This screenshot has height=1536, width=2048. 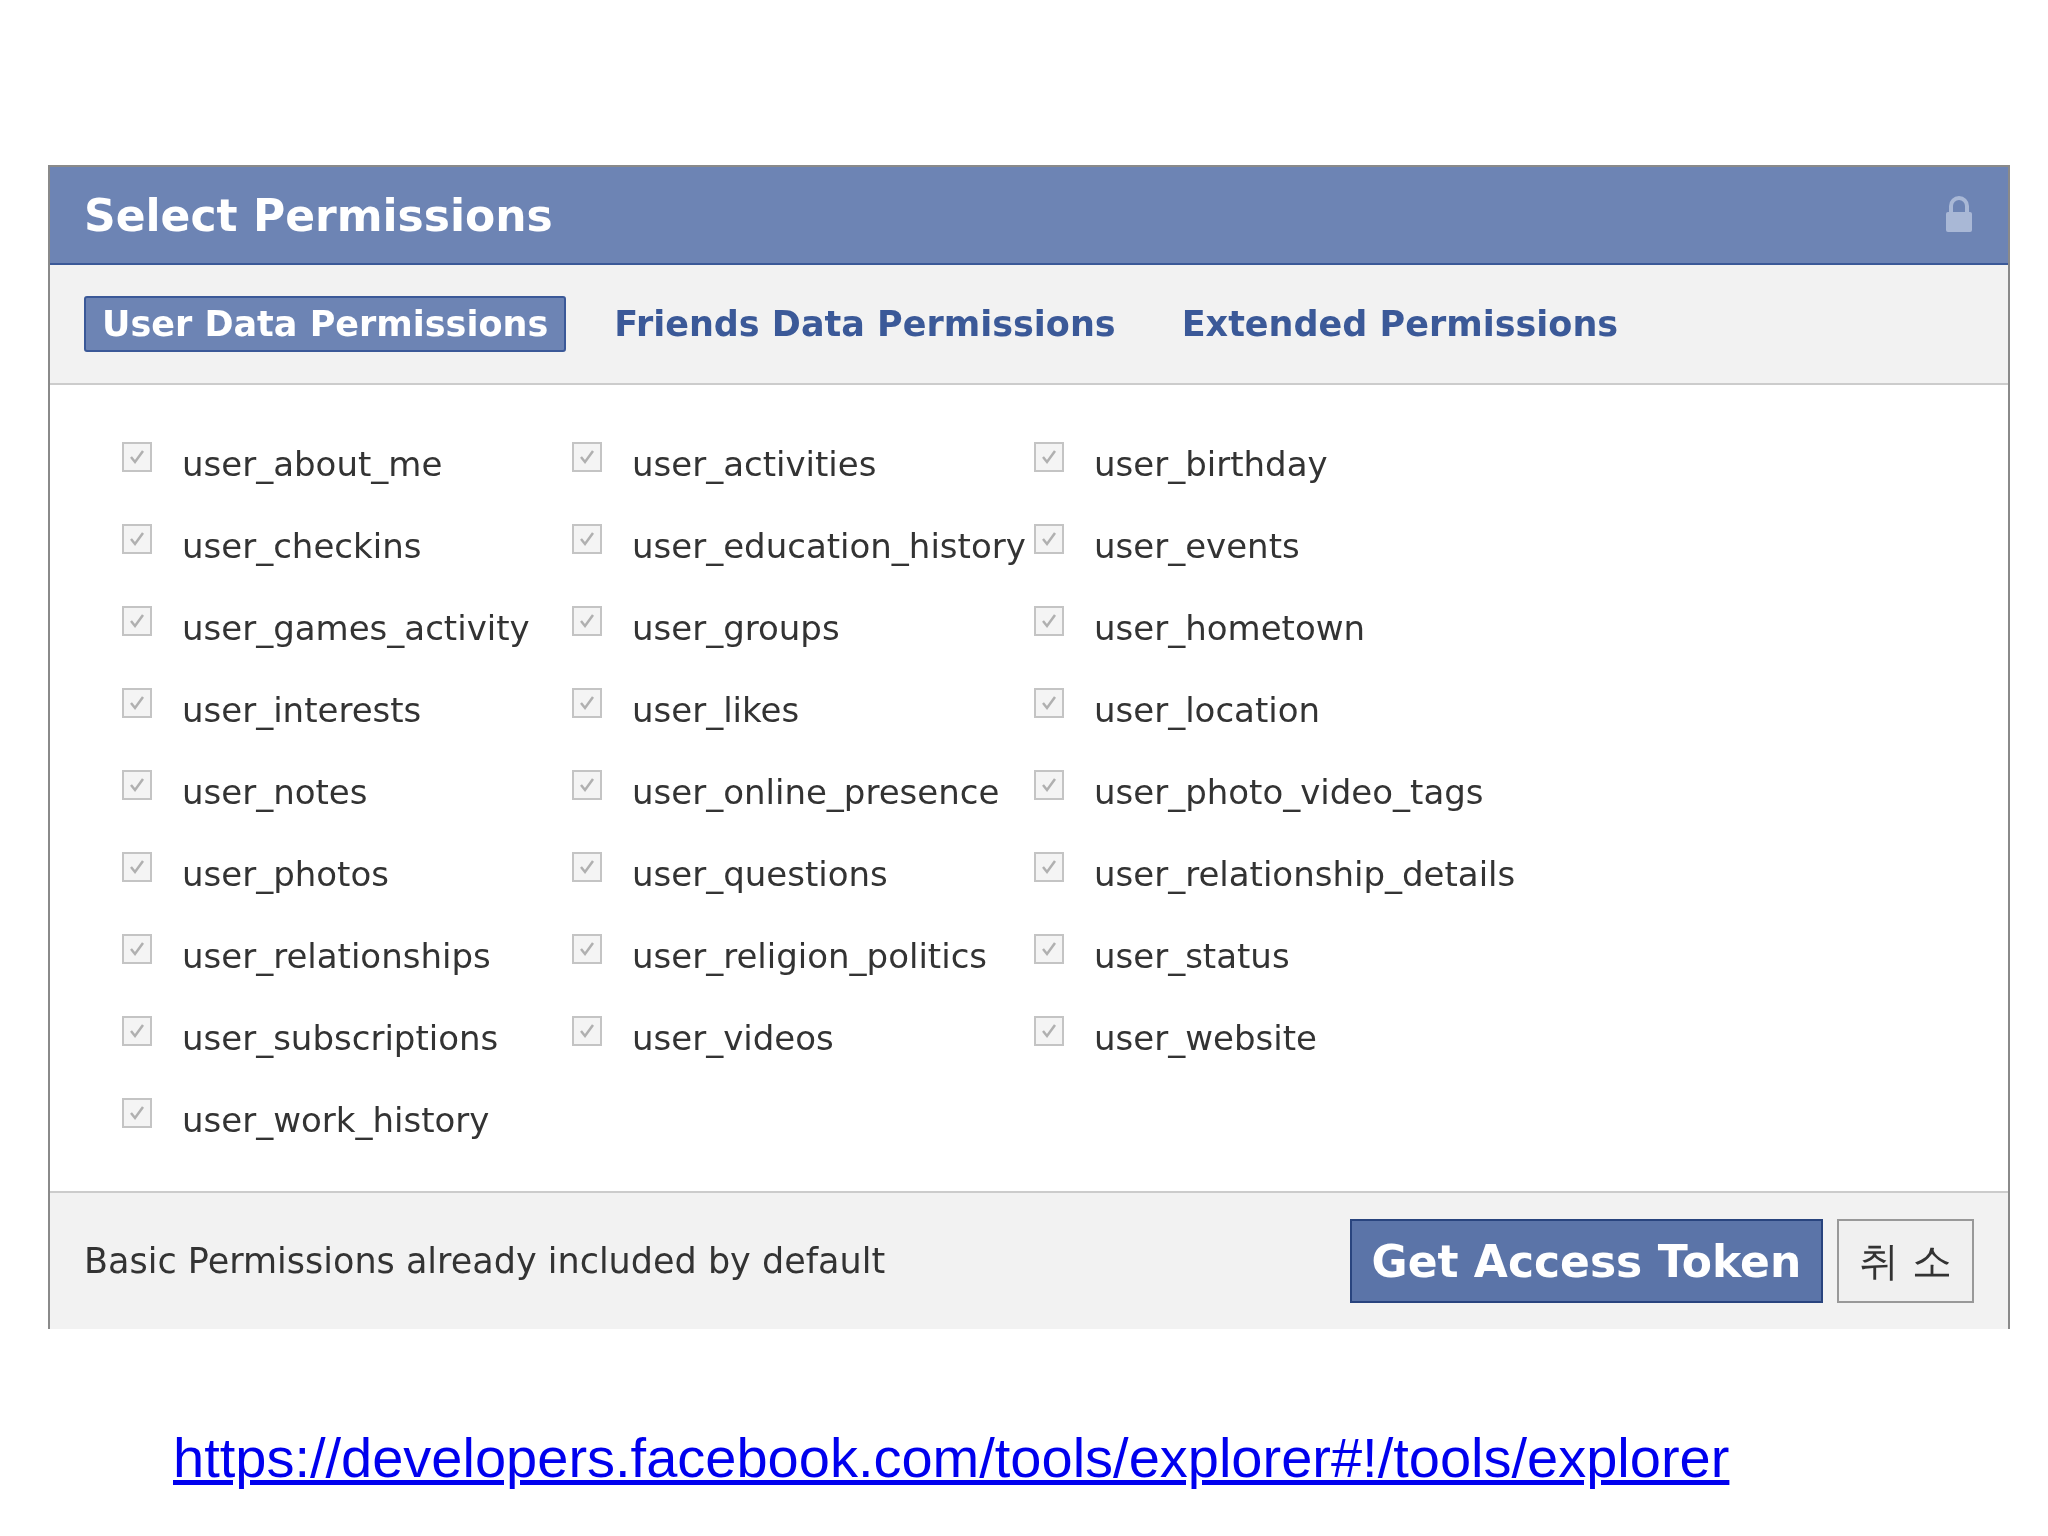 What do you see at coordinates (951, 1457) in the screenshot?
I see `explorer-link: https://developers.facebook.com/tools/explorer#!/tools/explorer` at bounding box center [951, 1457].